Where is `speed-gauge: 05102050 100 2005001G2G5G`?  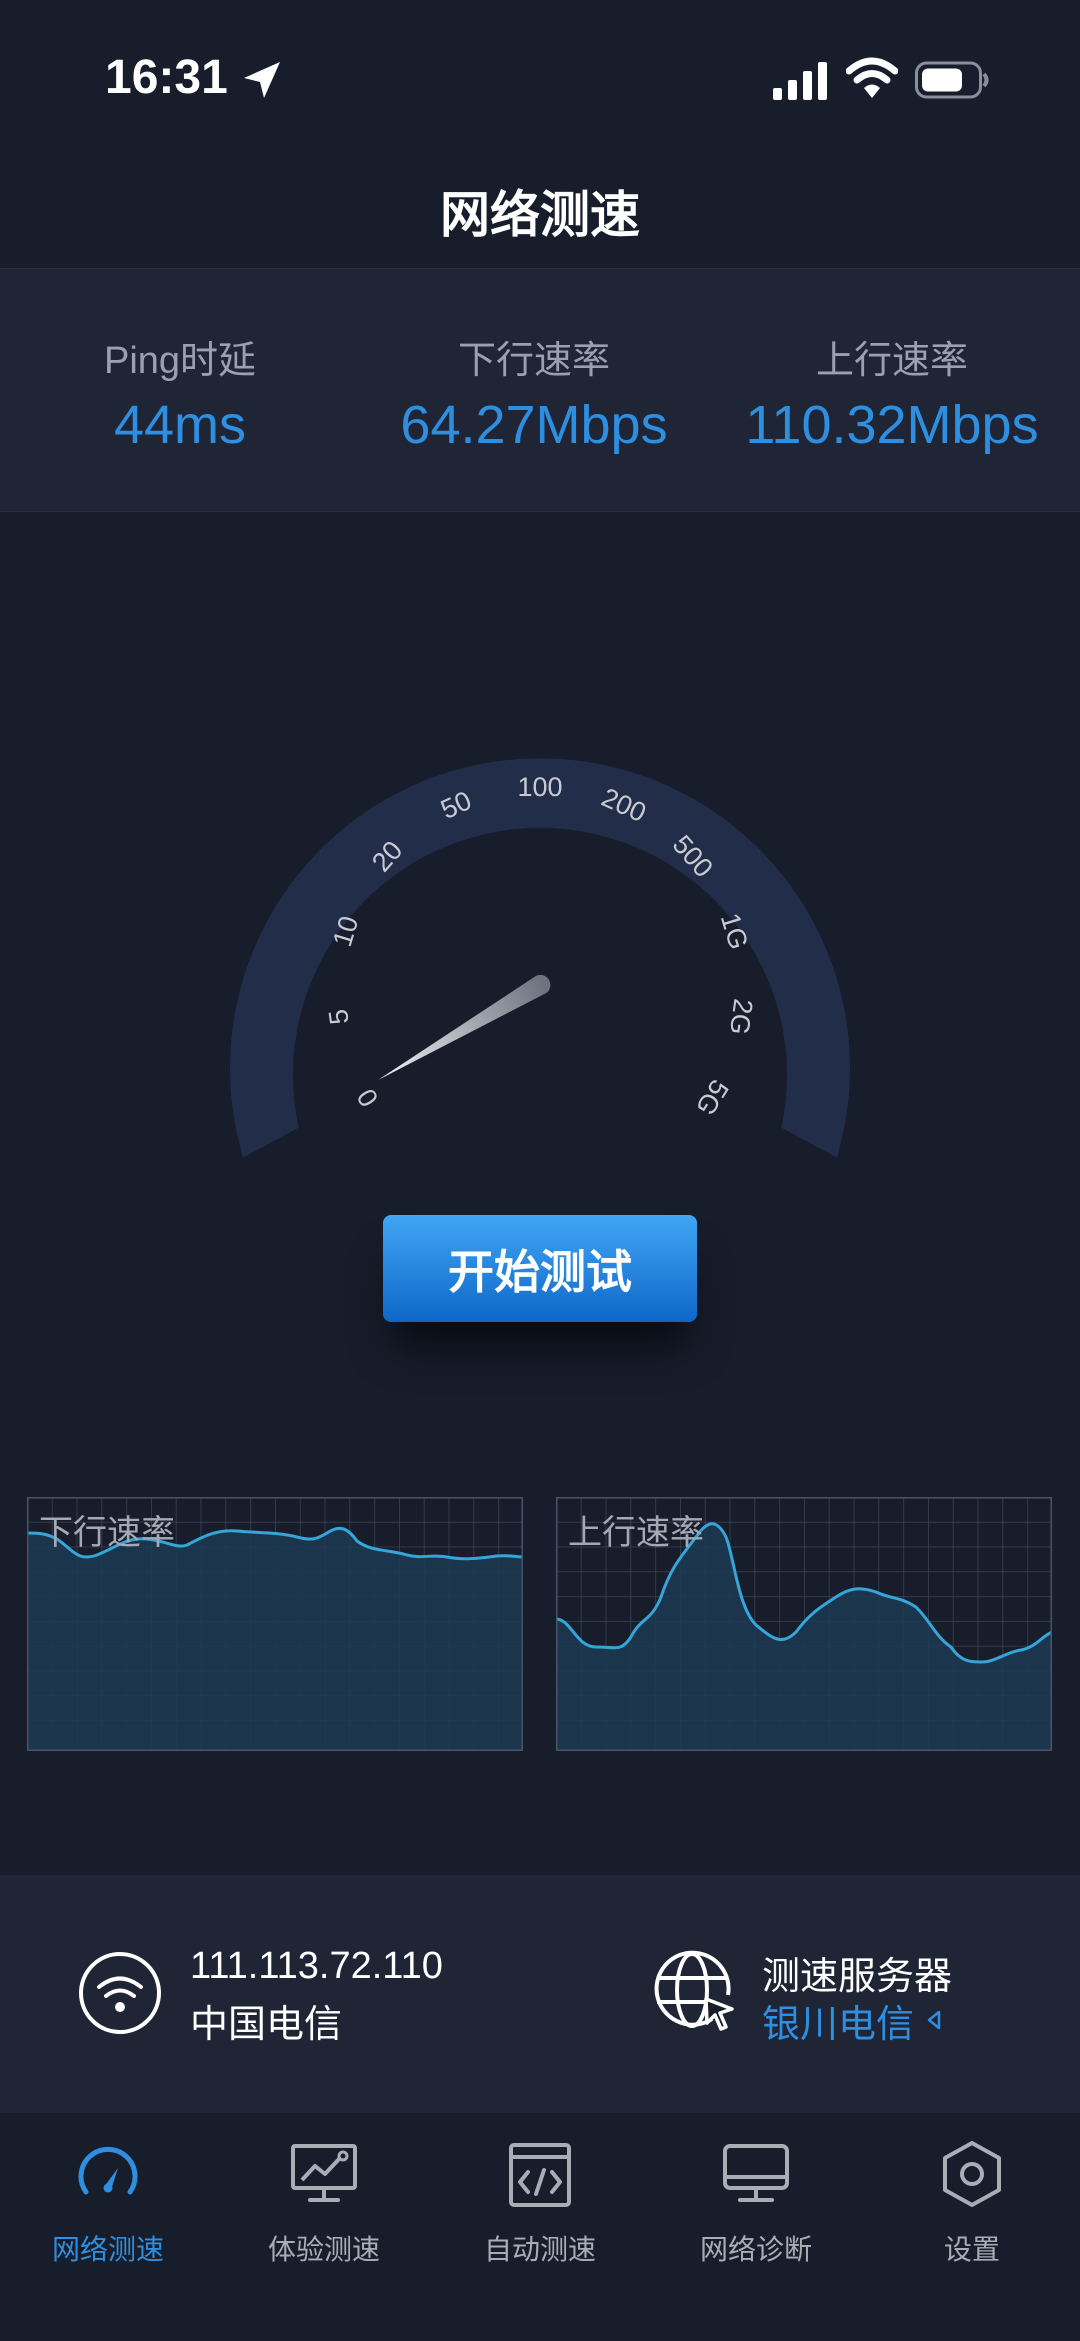 speed-gauge: 05102050 100 2005001G2G5G is located at coordinates (540, 958).